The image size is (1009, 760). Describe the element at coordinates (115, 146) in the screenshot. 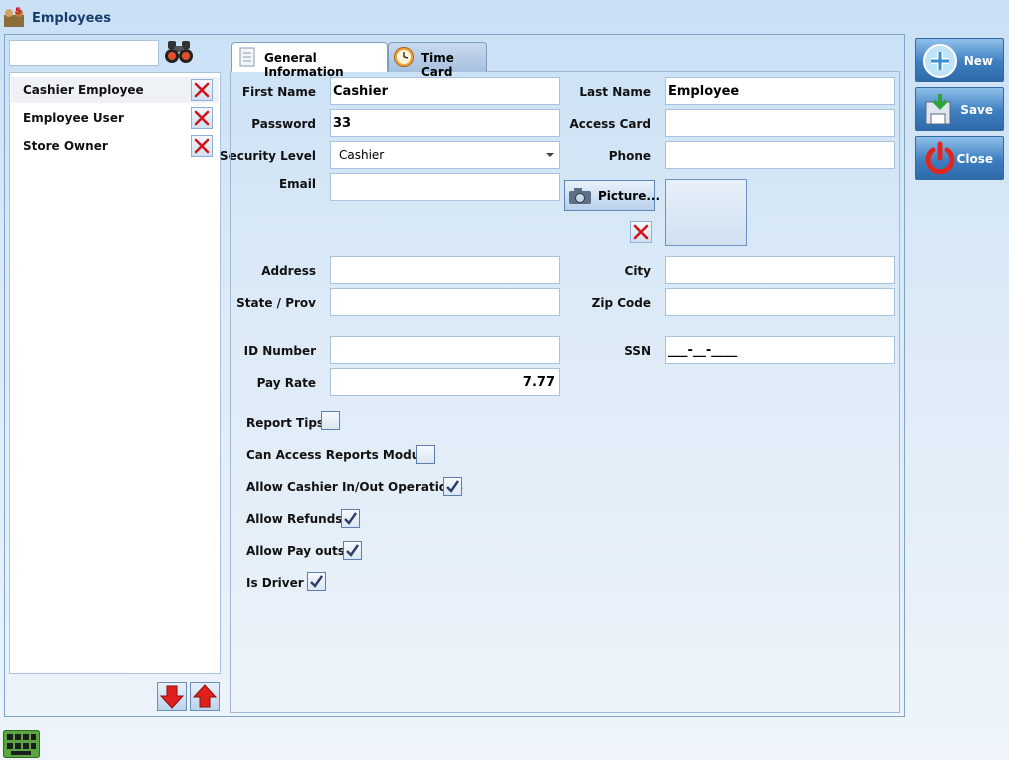

I see `list-item-employee: Store Owner` at that location.